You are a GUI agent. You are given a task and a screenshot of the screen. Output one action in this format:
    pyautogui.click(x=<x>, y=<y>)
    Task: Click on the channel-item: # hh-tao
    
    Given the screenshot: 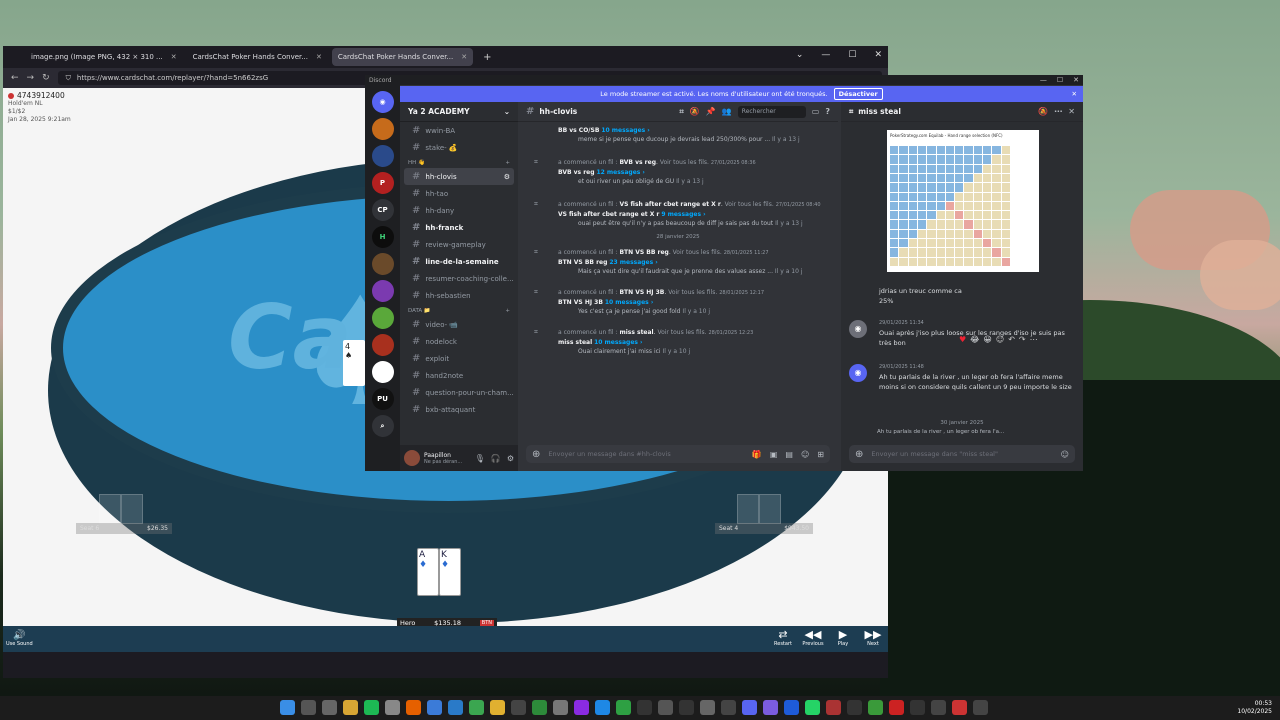 What is the action you would take?
    pyautogui.click(x=459, y=193)
    